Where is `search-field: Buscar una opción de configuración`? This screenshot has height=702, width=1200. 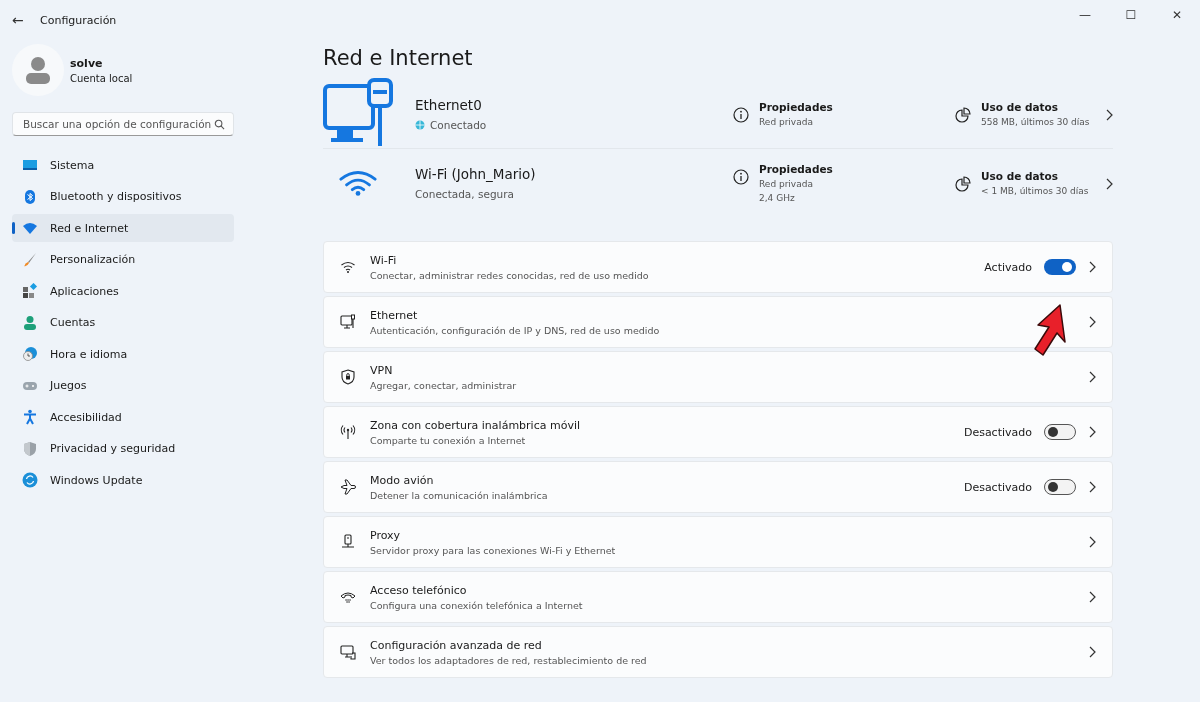 search-field: Buscar una opción de configuración is located at coordinates (123, 124).